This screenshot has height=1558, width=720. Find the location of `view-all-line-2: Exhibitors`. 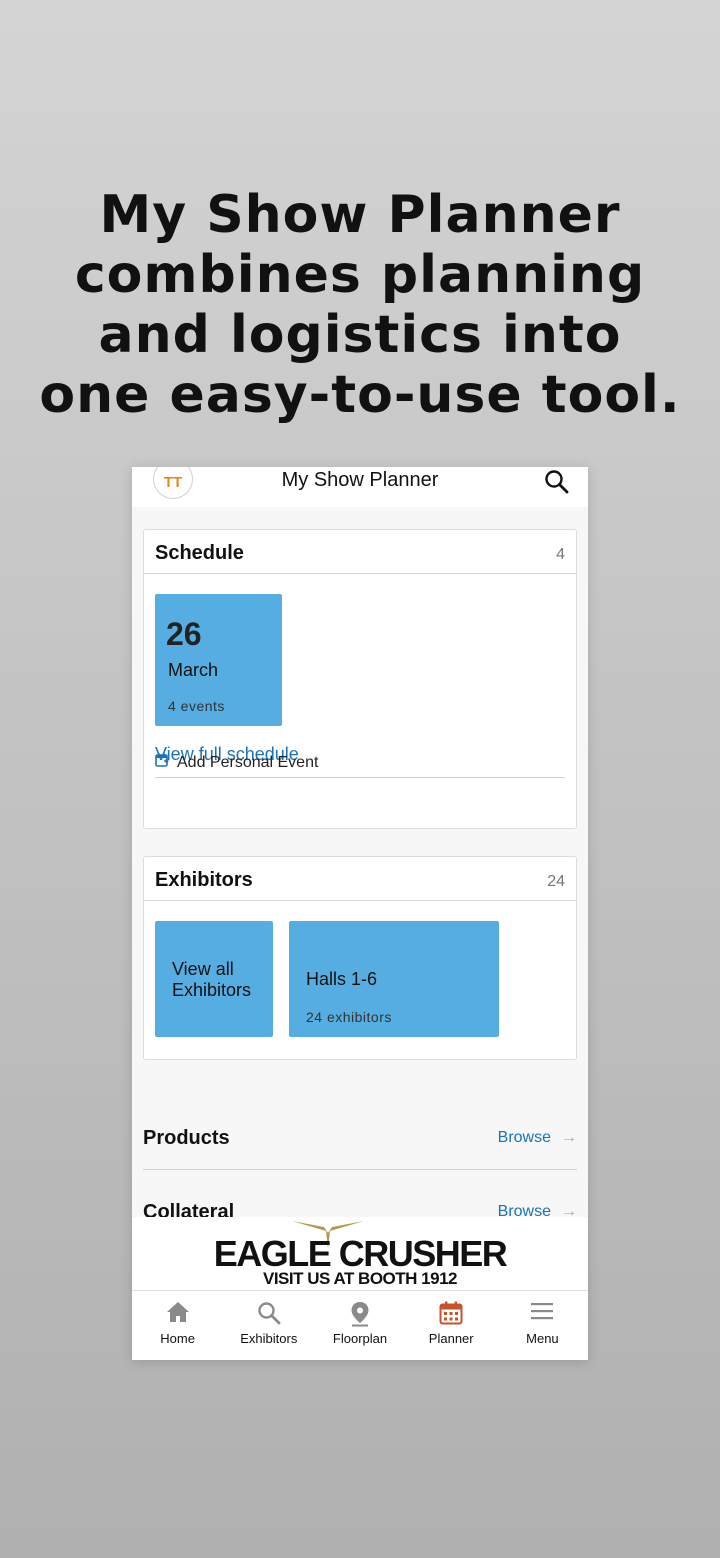

view-all-line-2: Exhibitors is located at coordinates (212, 990).